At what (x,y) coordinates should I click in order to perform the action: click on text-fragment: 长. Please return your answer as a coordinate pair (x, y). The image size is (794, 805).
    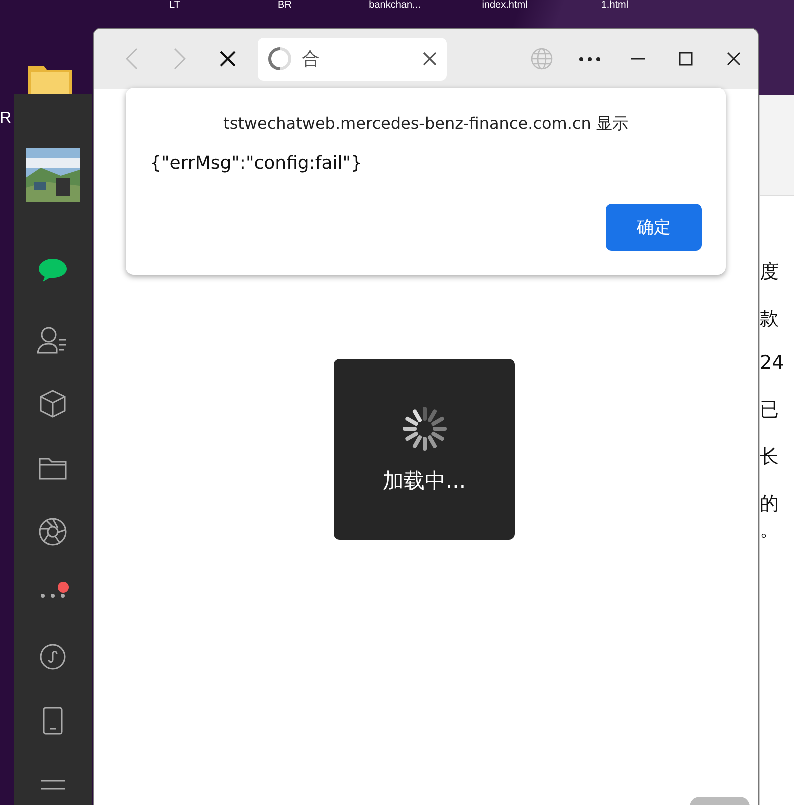
    Looking at the image, I should click on (770, 457).